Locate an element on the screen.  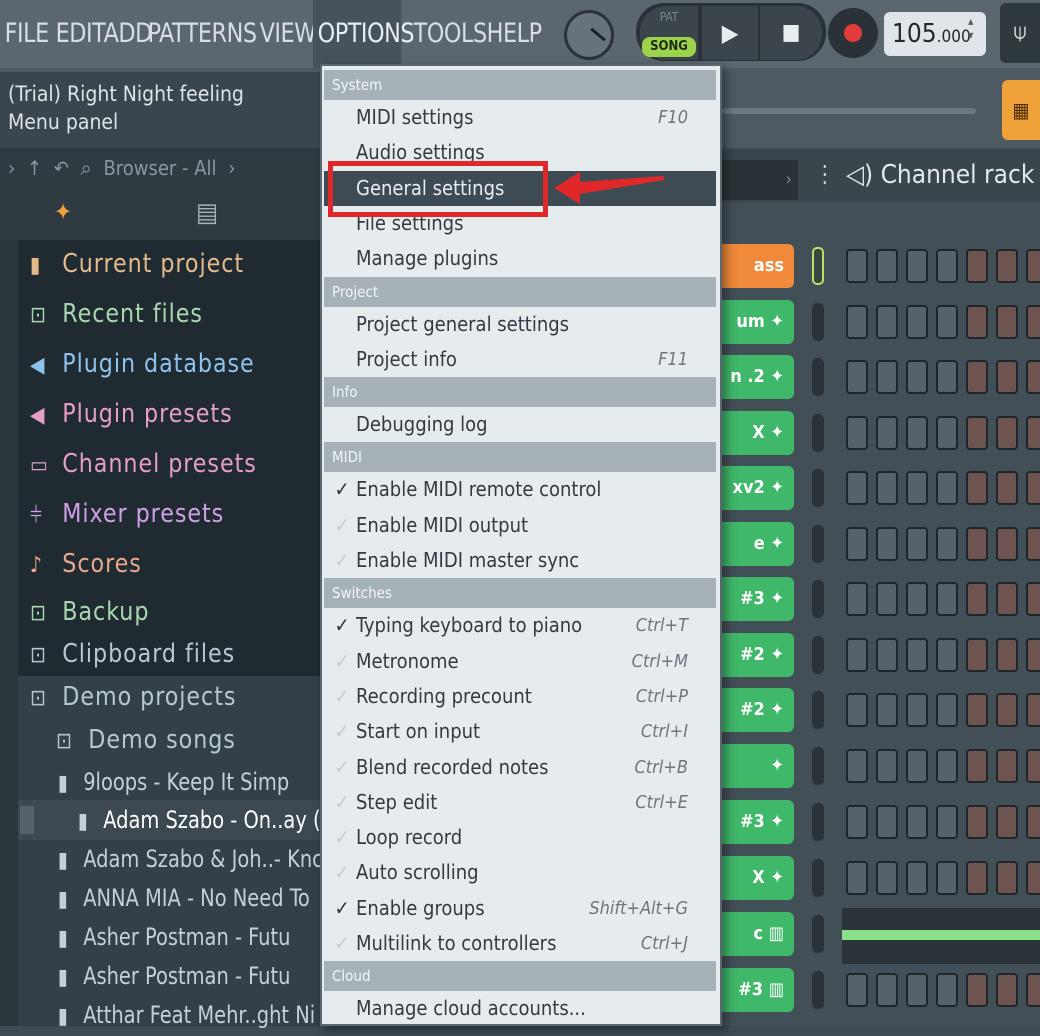
menu-help: HELP is located at coordinates (512, 34).